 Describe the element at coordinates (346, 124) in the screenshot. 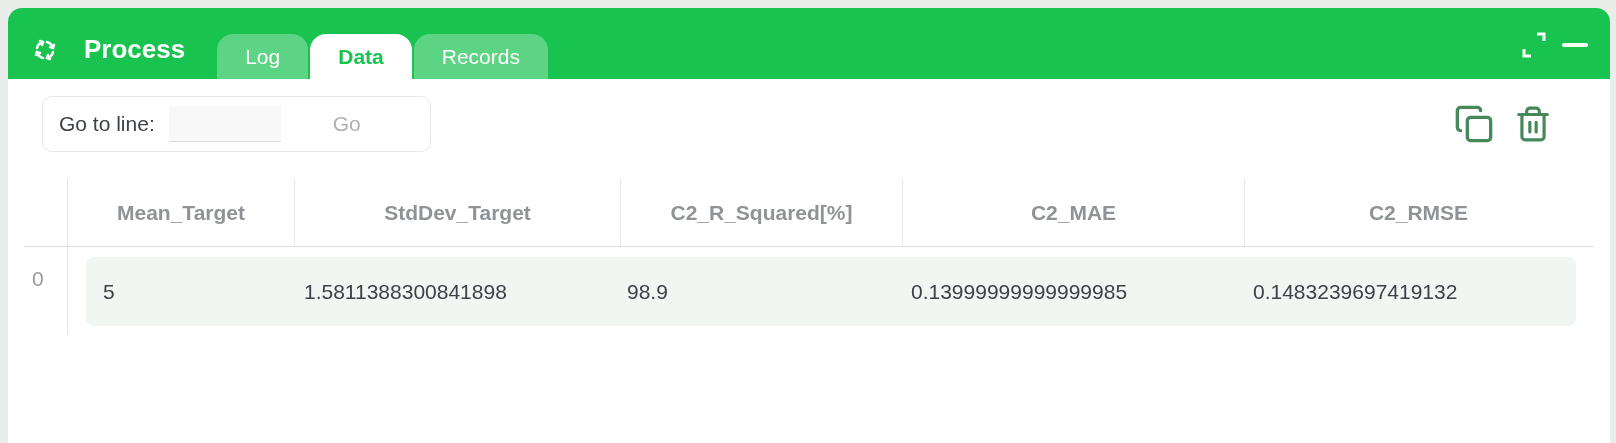

I see `go-button: Go` at that location.